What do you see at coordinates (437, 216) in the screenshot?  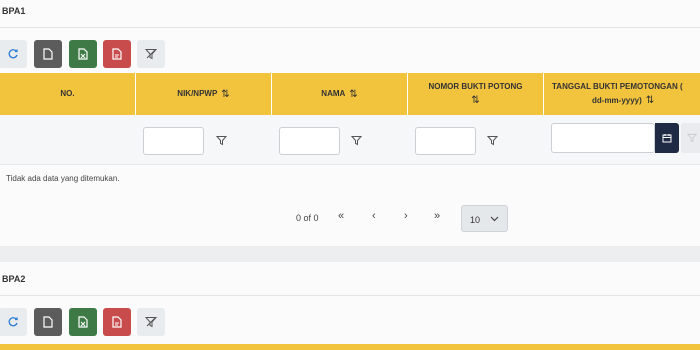 I see `last-page-button: »` at bounding box center [437, 216].